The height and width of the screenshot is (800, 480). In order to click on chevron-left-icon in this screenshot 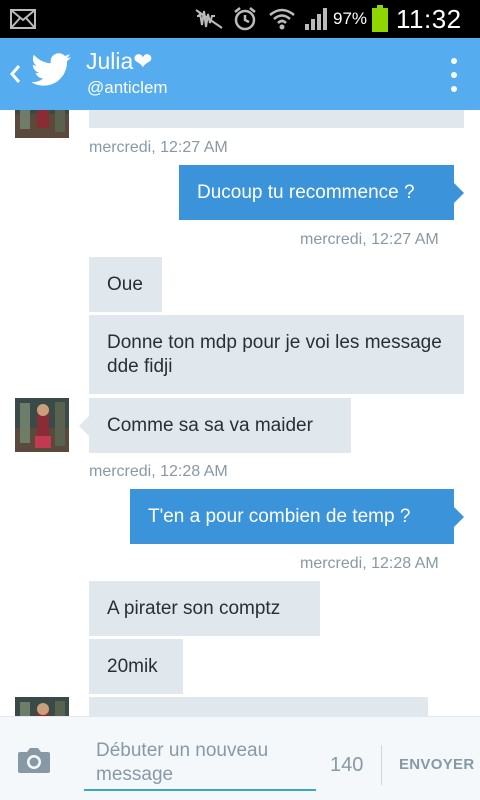, I will do `click(15, 74)`.